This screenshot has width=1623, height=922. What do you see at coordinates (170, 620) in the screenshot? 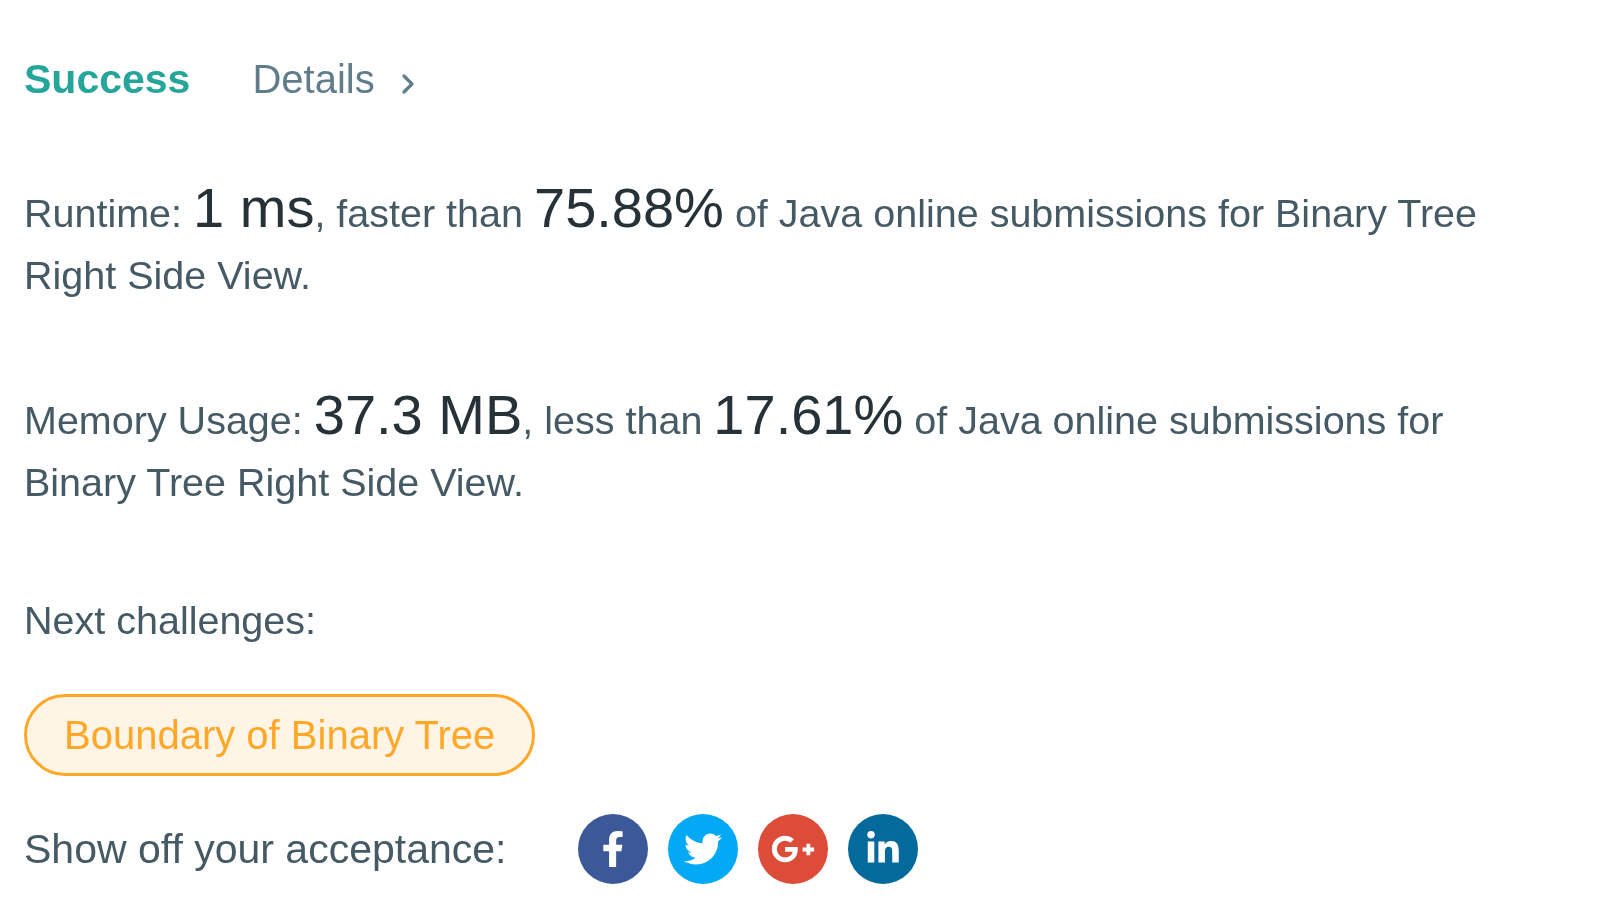
I see `next-challenges-heading: Next challenges:` at bounding box center [170, 620].